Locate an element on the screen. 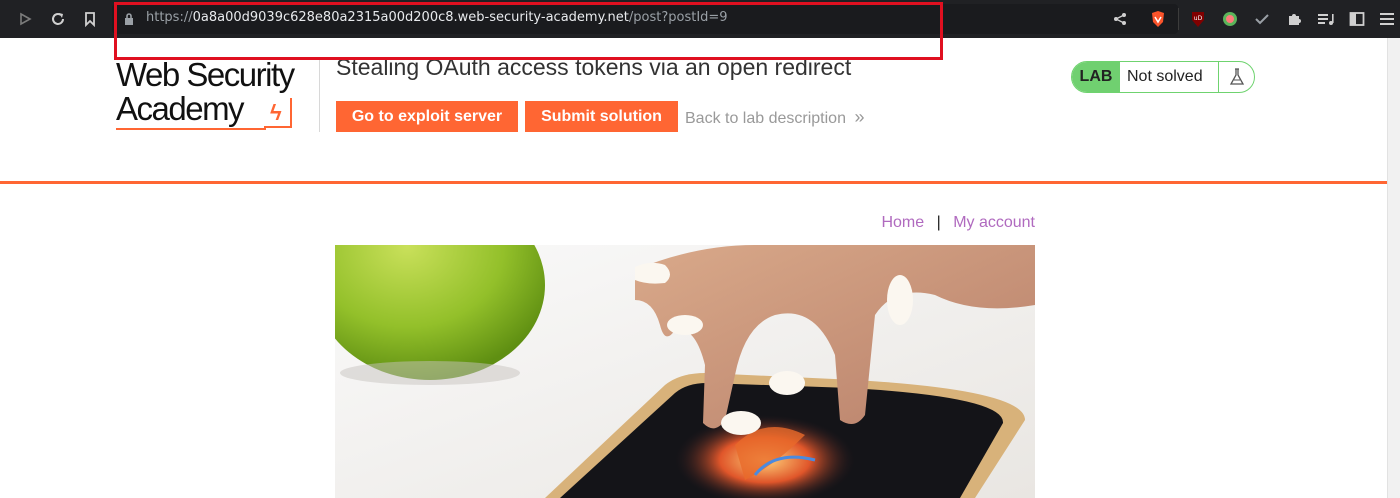  back-to-lab-description-link: Back to lab description » is located at coordinates (774, 117).